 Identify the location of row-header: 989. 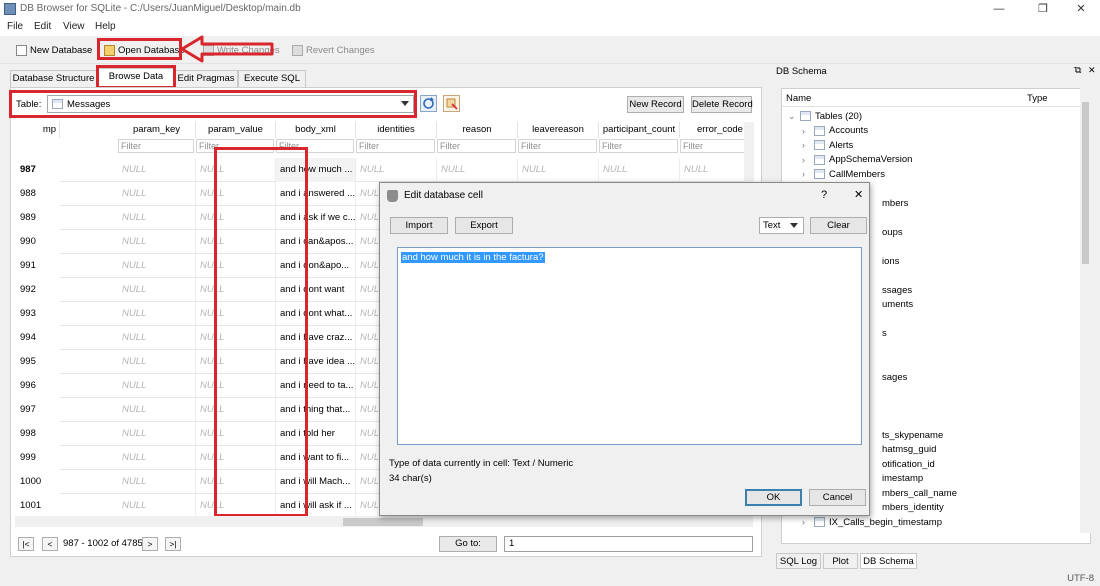
(37, 218).